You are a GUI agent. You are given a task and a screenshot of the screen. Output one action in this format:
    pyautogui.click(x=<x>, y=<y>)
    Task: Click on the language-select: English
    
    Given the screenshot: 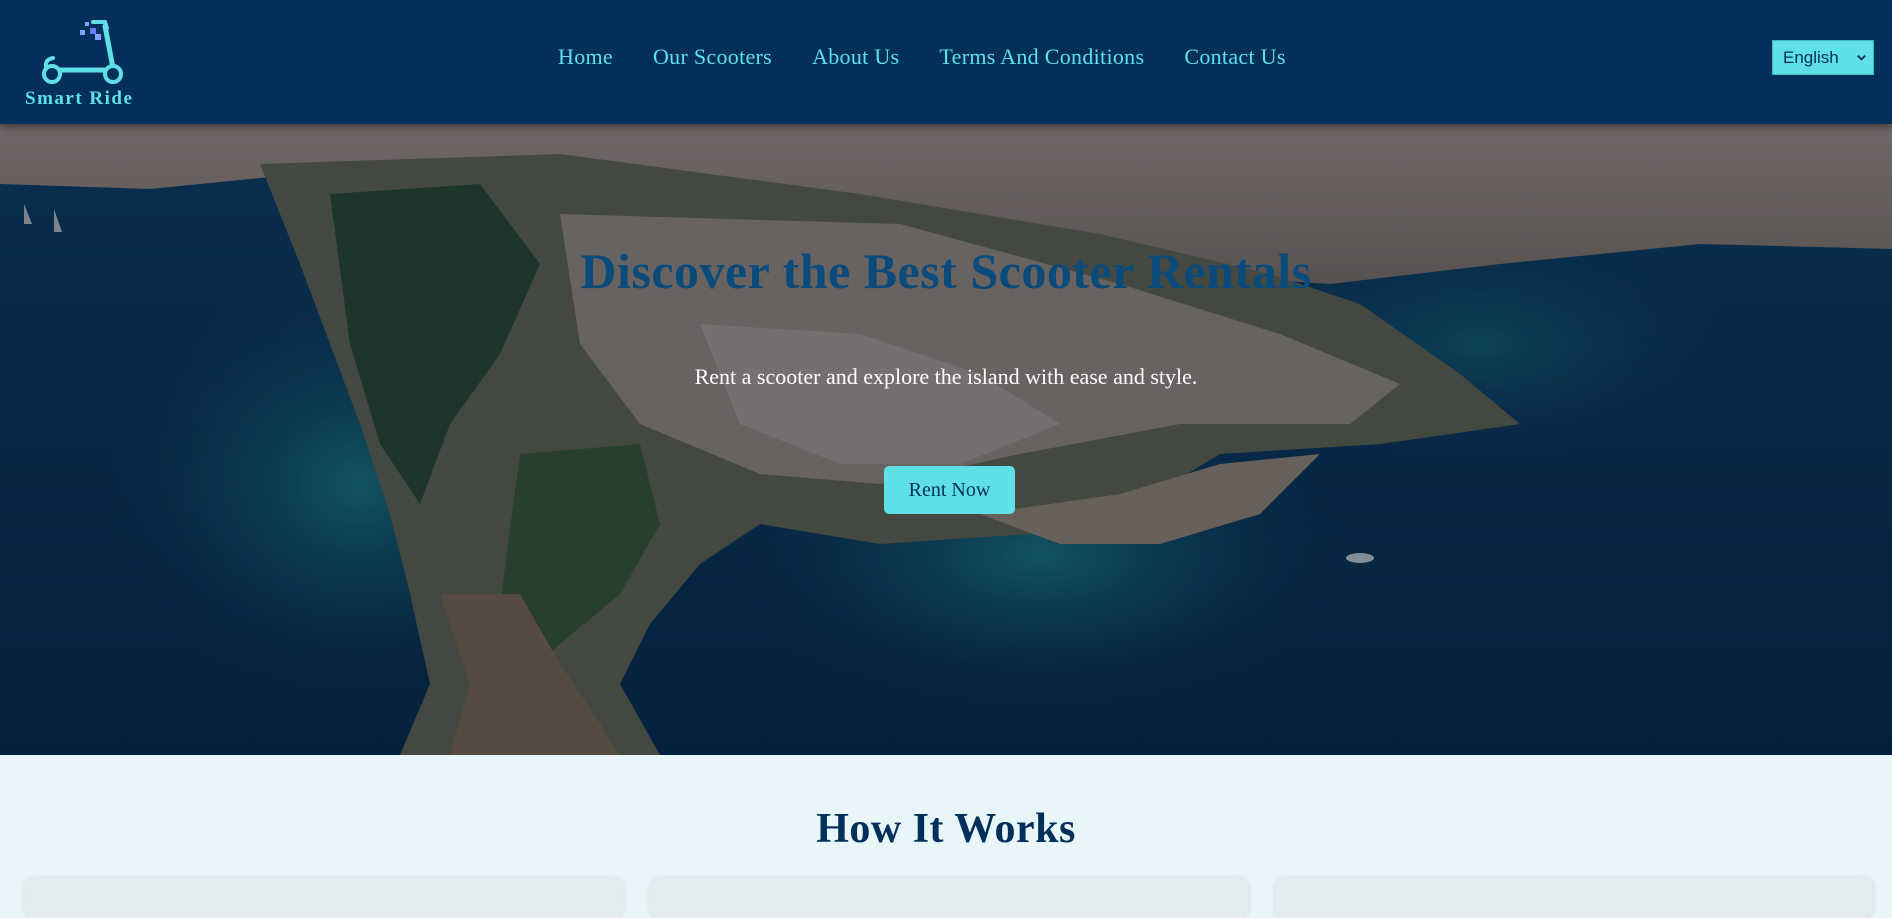 What is the action you would take?
    pyautogui.click(x=1823, y=57)
    